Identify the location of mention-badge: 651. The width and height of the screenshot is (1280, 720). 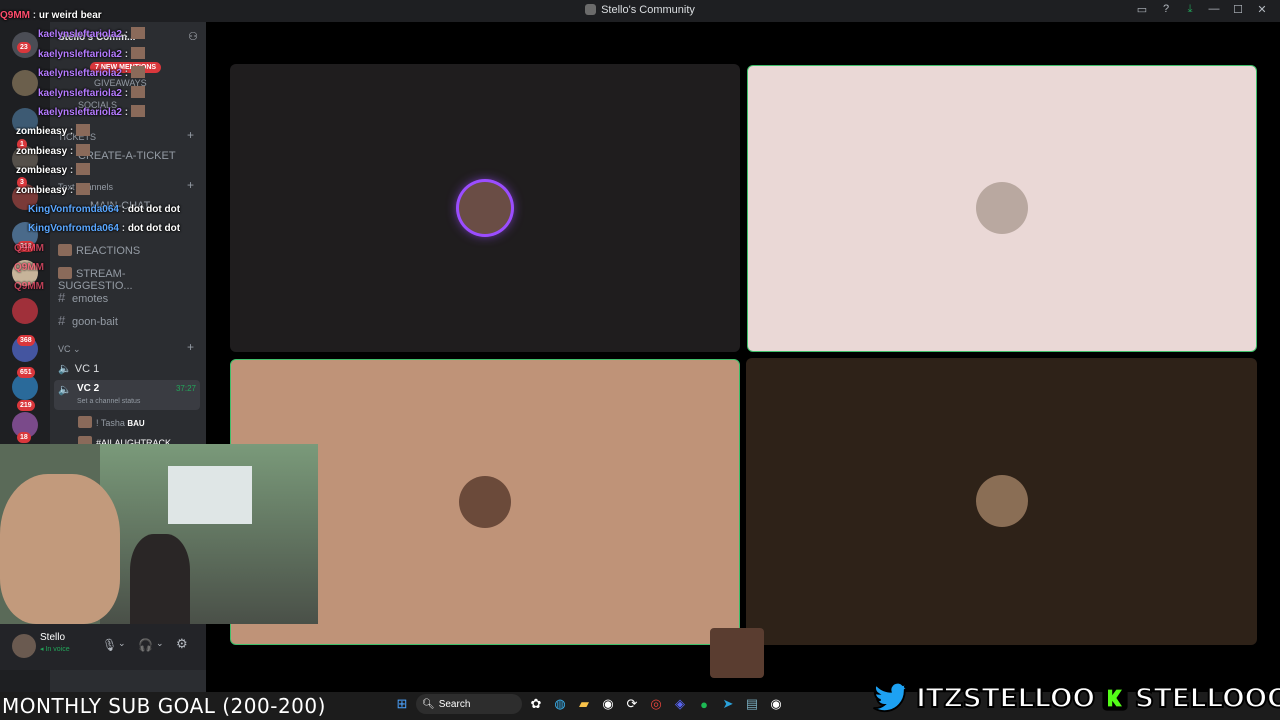
(26, 372).